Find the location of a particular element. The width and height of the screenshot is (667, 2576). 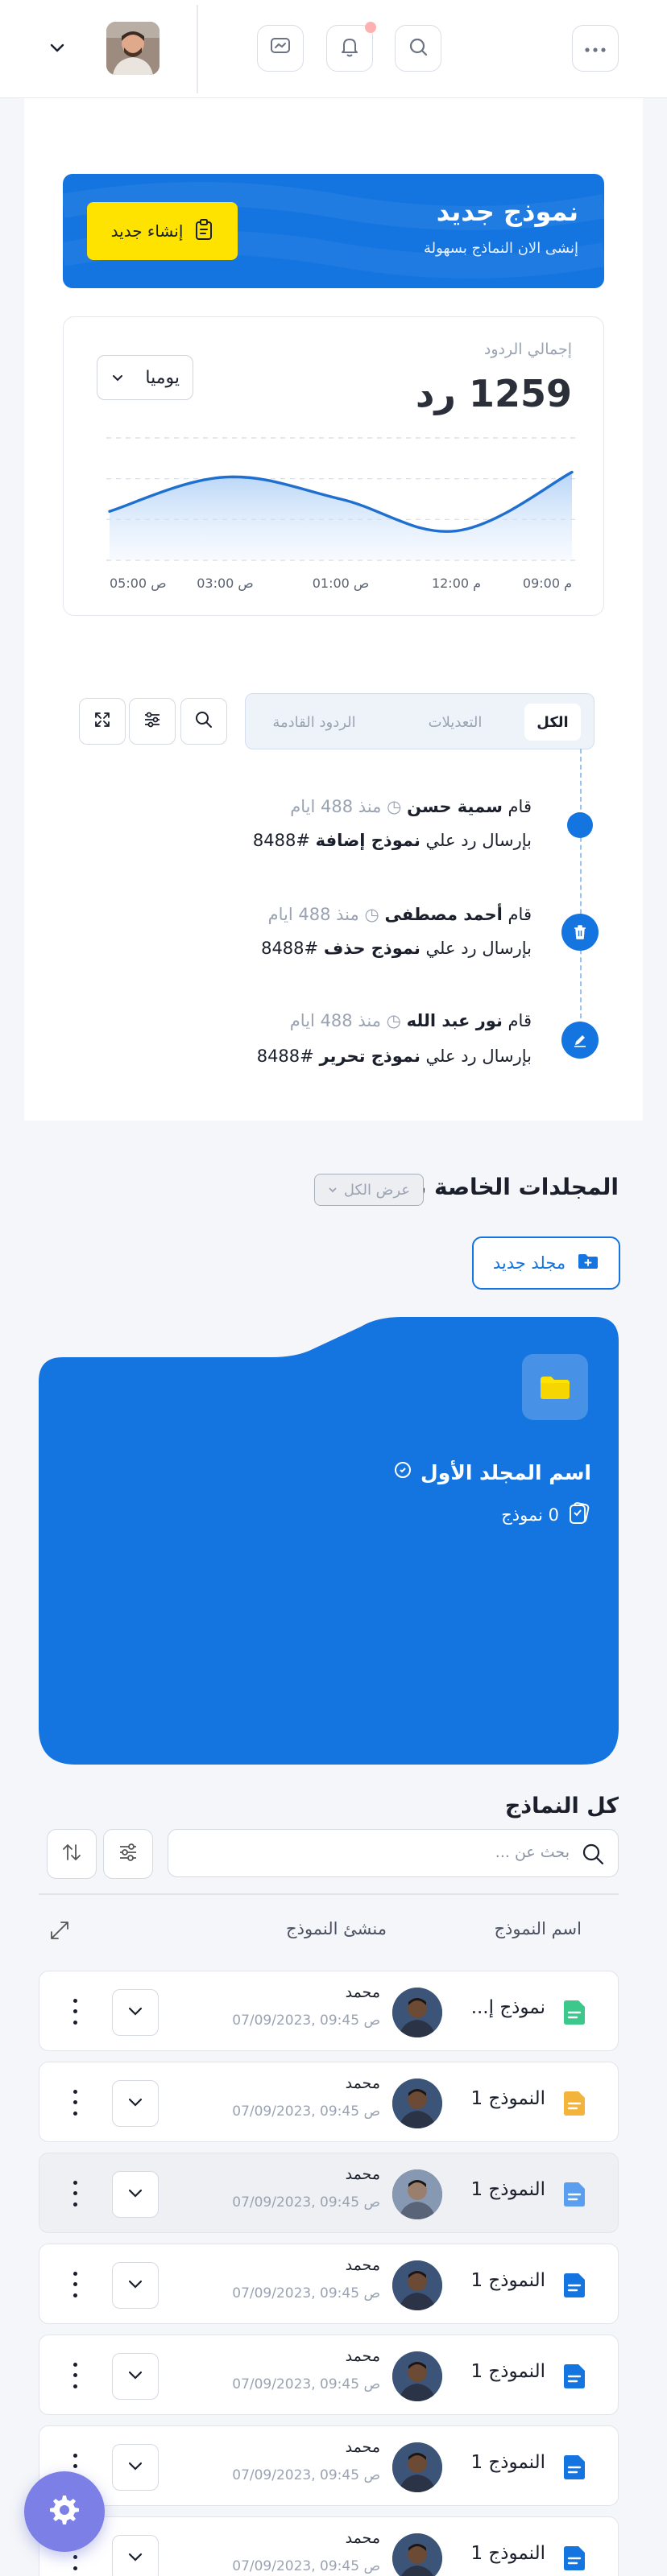

search-button is located at coordinates (418, 48).